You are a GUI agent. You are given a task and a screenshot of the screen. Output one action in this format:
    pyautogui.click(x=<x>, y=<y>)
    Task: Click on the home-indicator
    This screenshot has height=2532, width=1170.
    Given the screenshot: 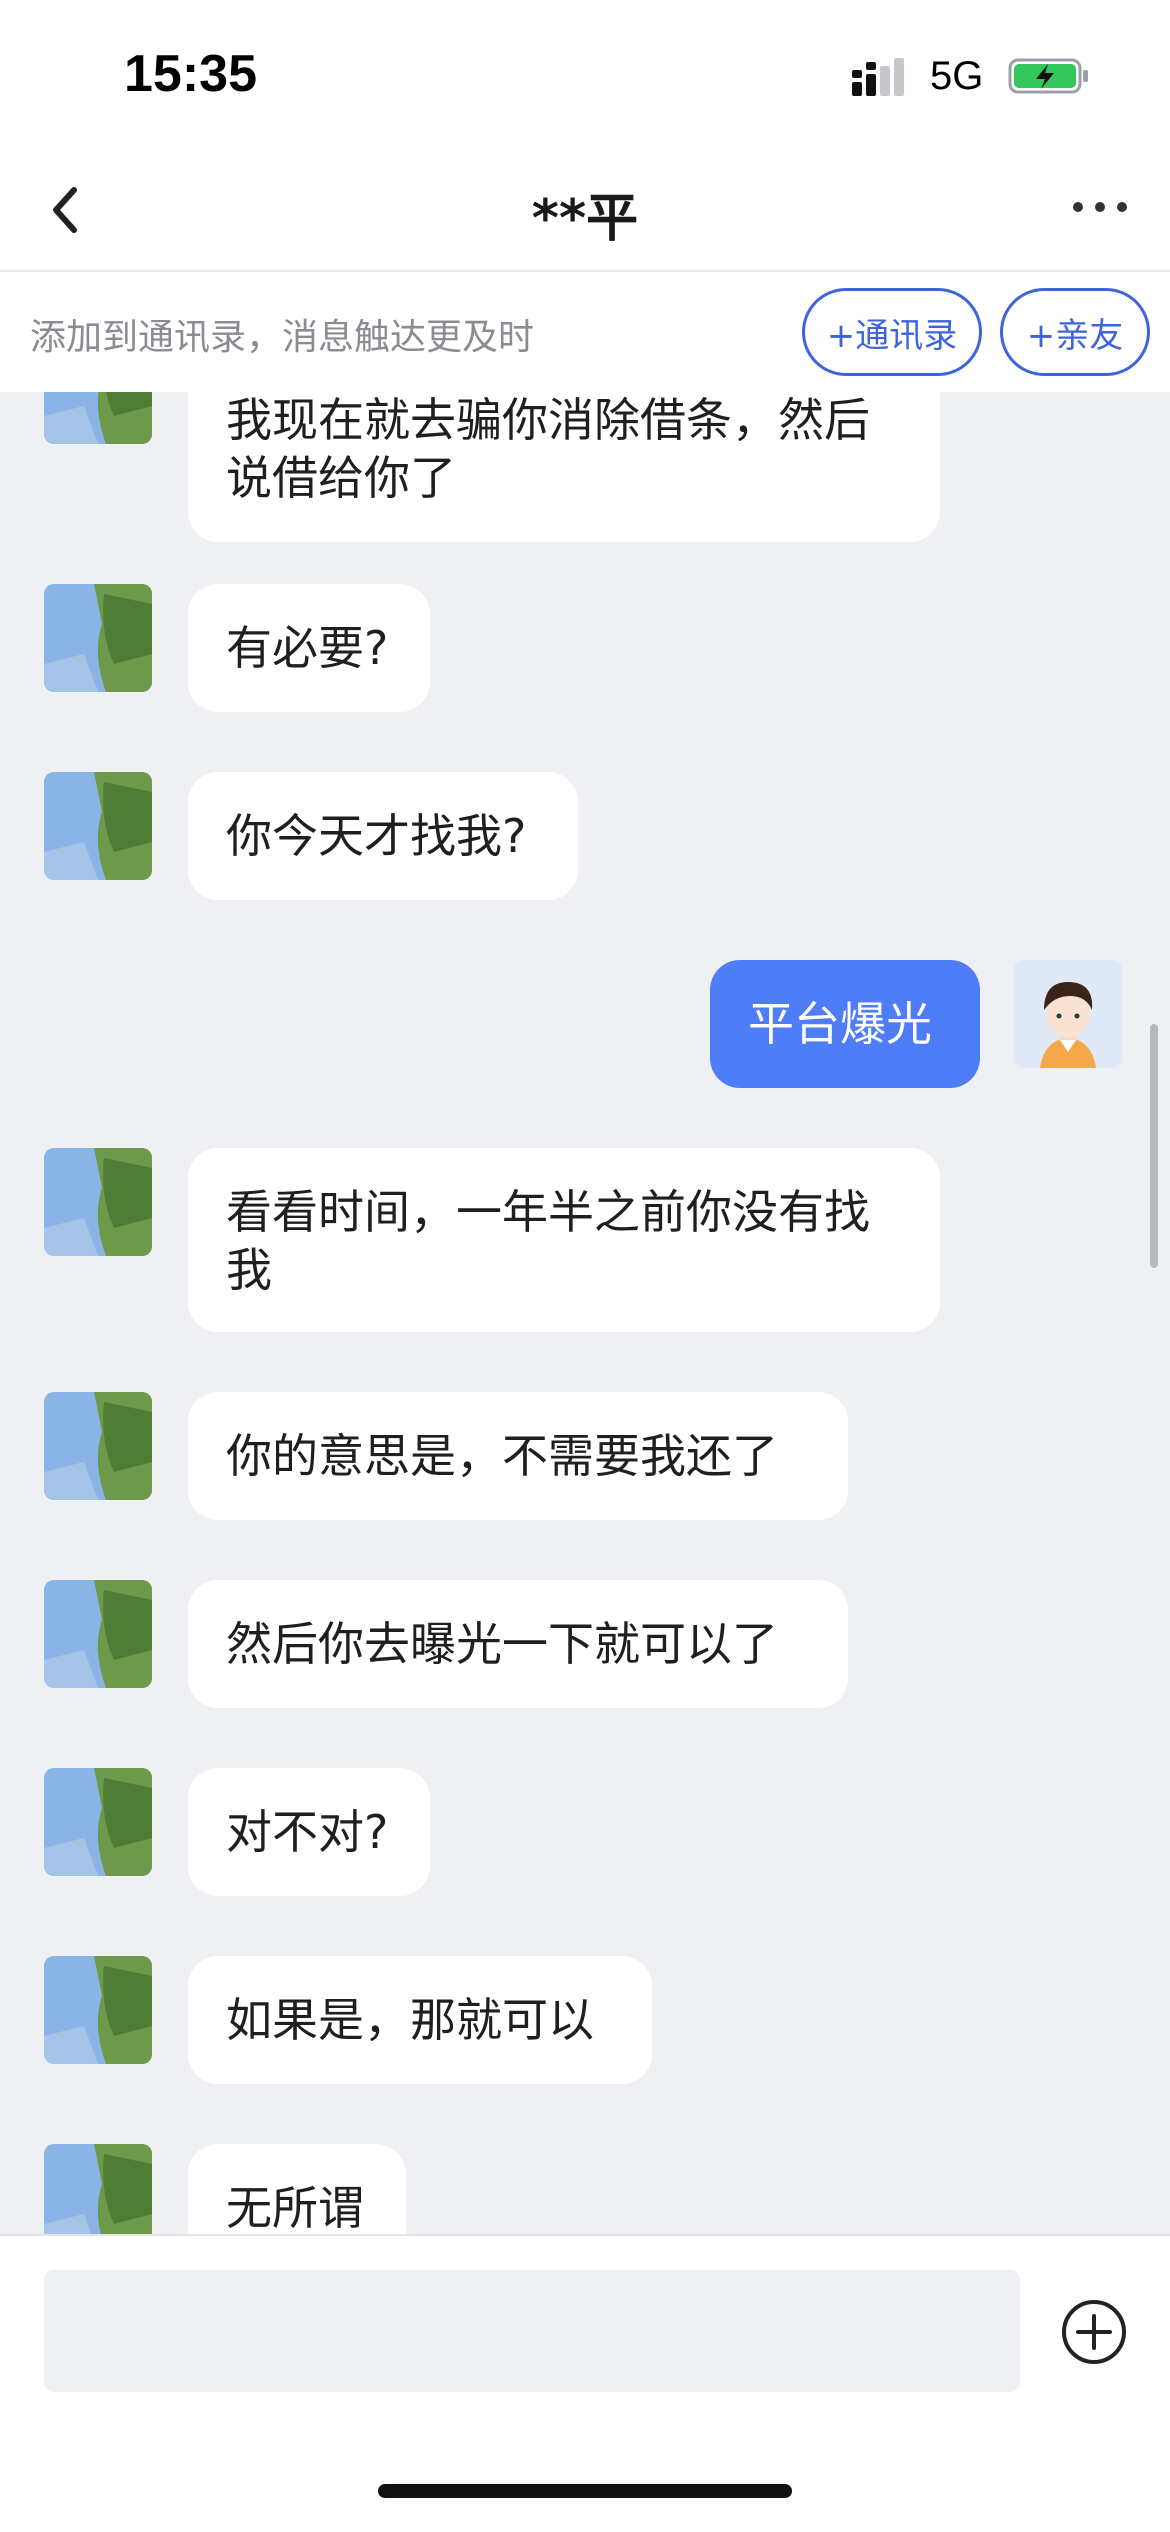 What is the action you would take?
    pyautogui.click(x=585, y=2491)
    